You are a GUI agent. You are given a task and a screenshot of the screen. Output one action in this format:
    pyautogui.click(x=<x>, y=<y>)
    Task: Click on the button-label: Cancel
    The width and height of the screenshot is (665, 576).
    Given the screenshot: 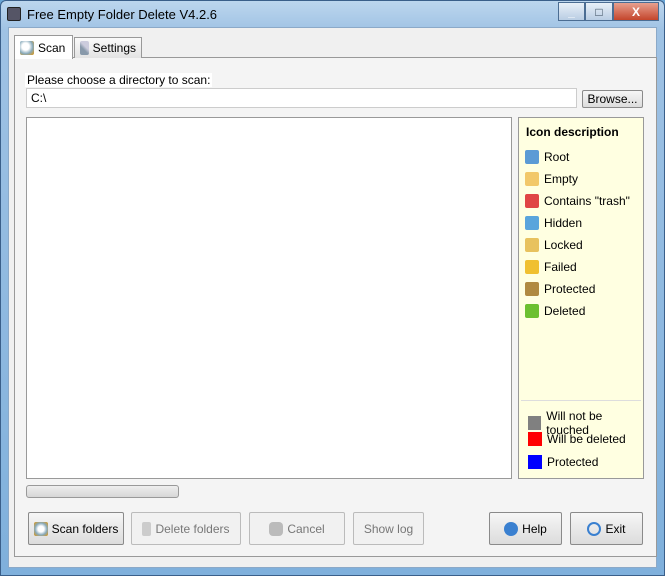 What is the action you would take?
    pyautogui.click(x=306, y=528)
    